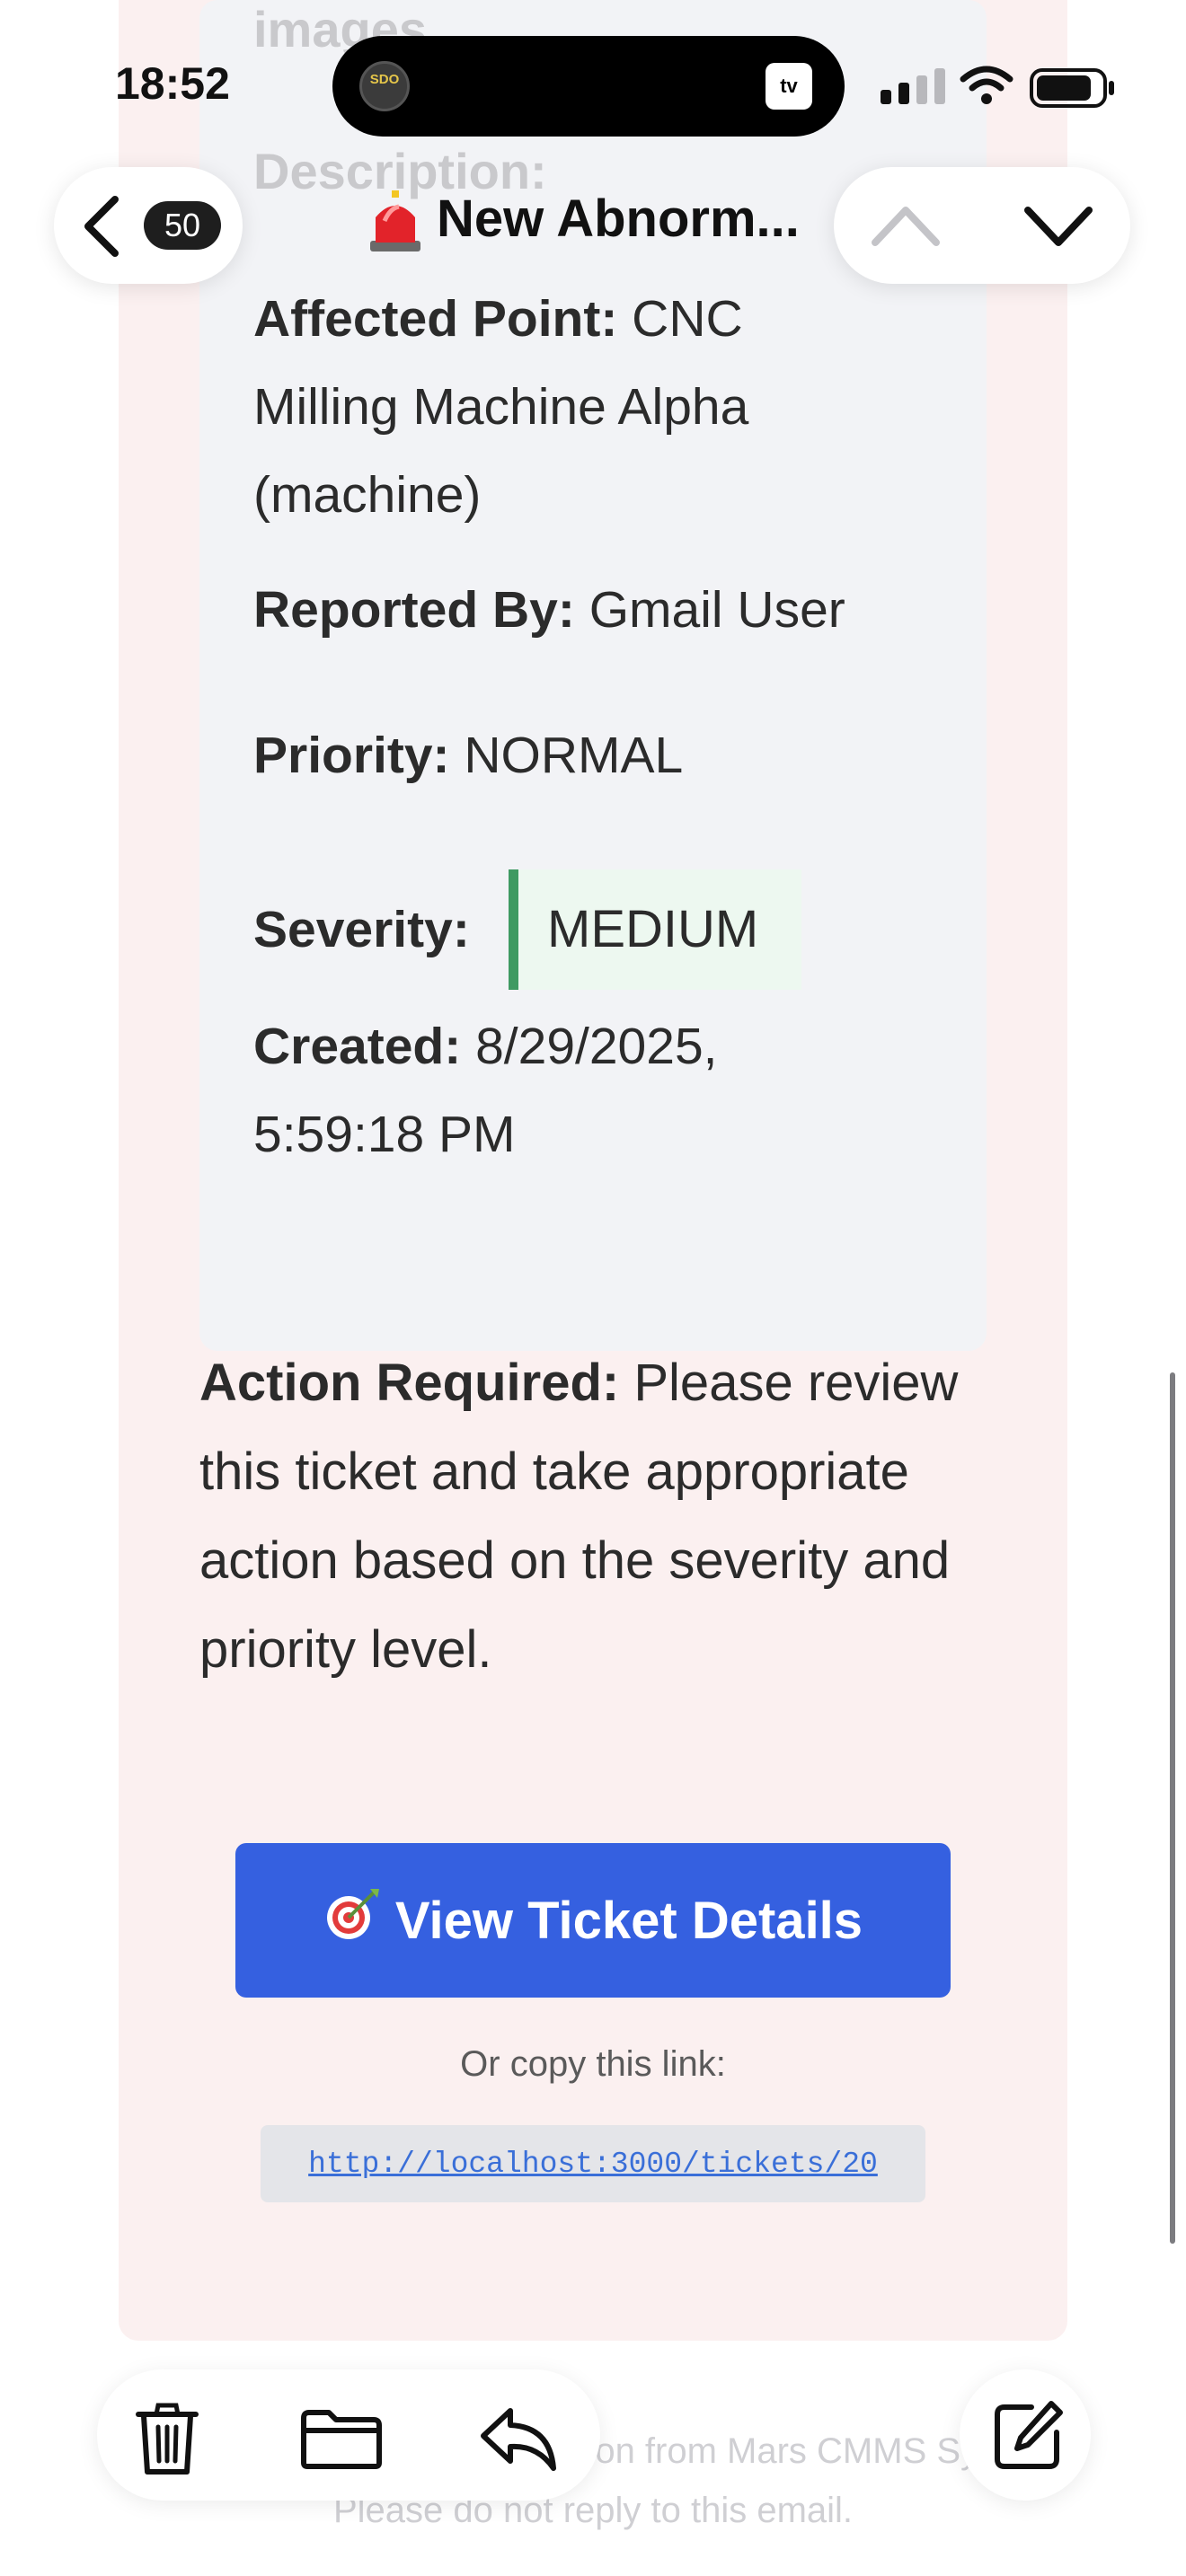 This screenshot has width=1186, height=2576. What do you see at coordinates (593, 2163) in the screenshot?
I see `ticket-link: http://localhost:3000/tickets/20` at bounding box center [593, 2163].